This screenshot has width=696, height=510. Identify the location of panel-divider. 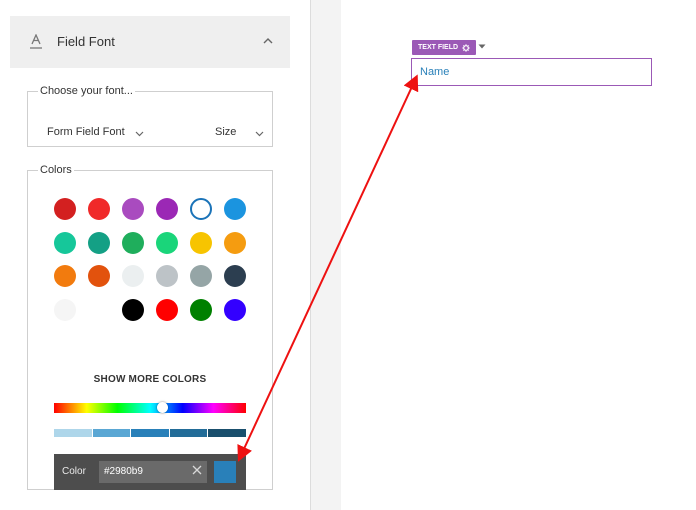
(325, 255).